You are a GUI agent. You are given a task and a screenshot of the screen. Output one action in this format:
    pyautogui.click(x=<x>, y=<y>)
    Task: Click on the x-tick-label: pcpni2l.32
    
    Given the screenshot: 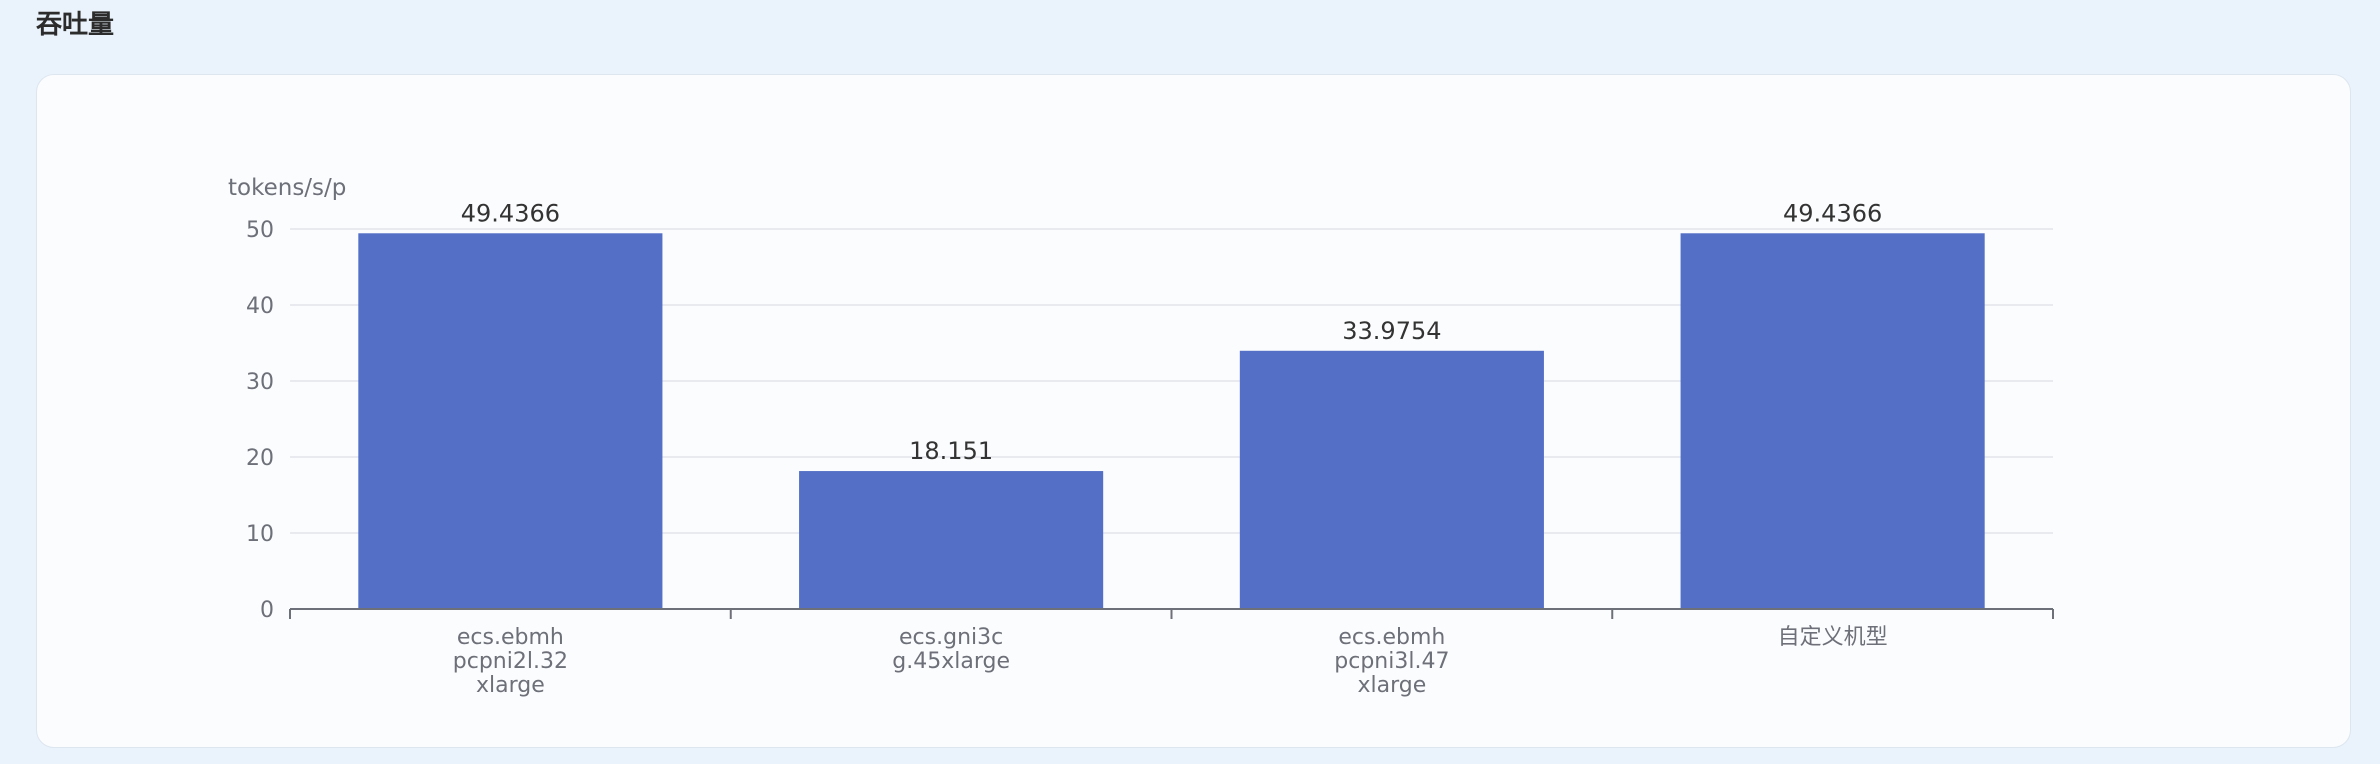 What is the action you would take?
    pyautogui.click(x=510, y=661)
    